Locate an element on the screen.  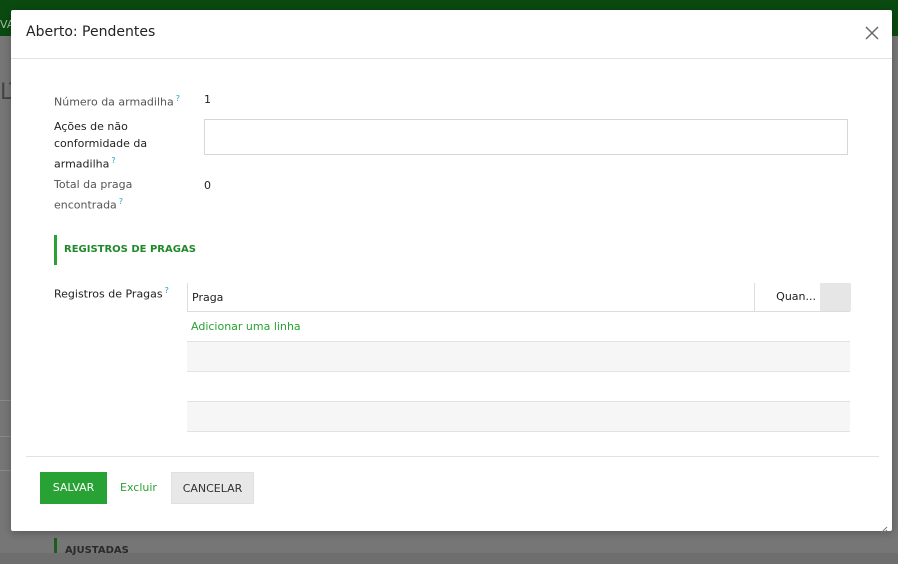
pest-records-label: Registros de Pragas? is located at coordinates (111, 293).